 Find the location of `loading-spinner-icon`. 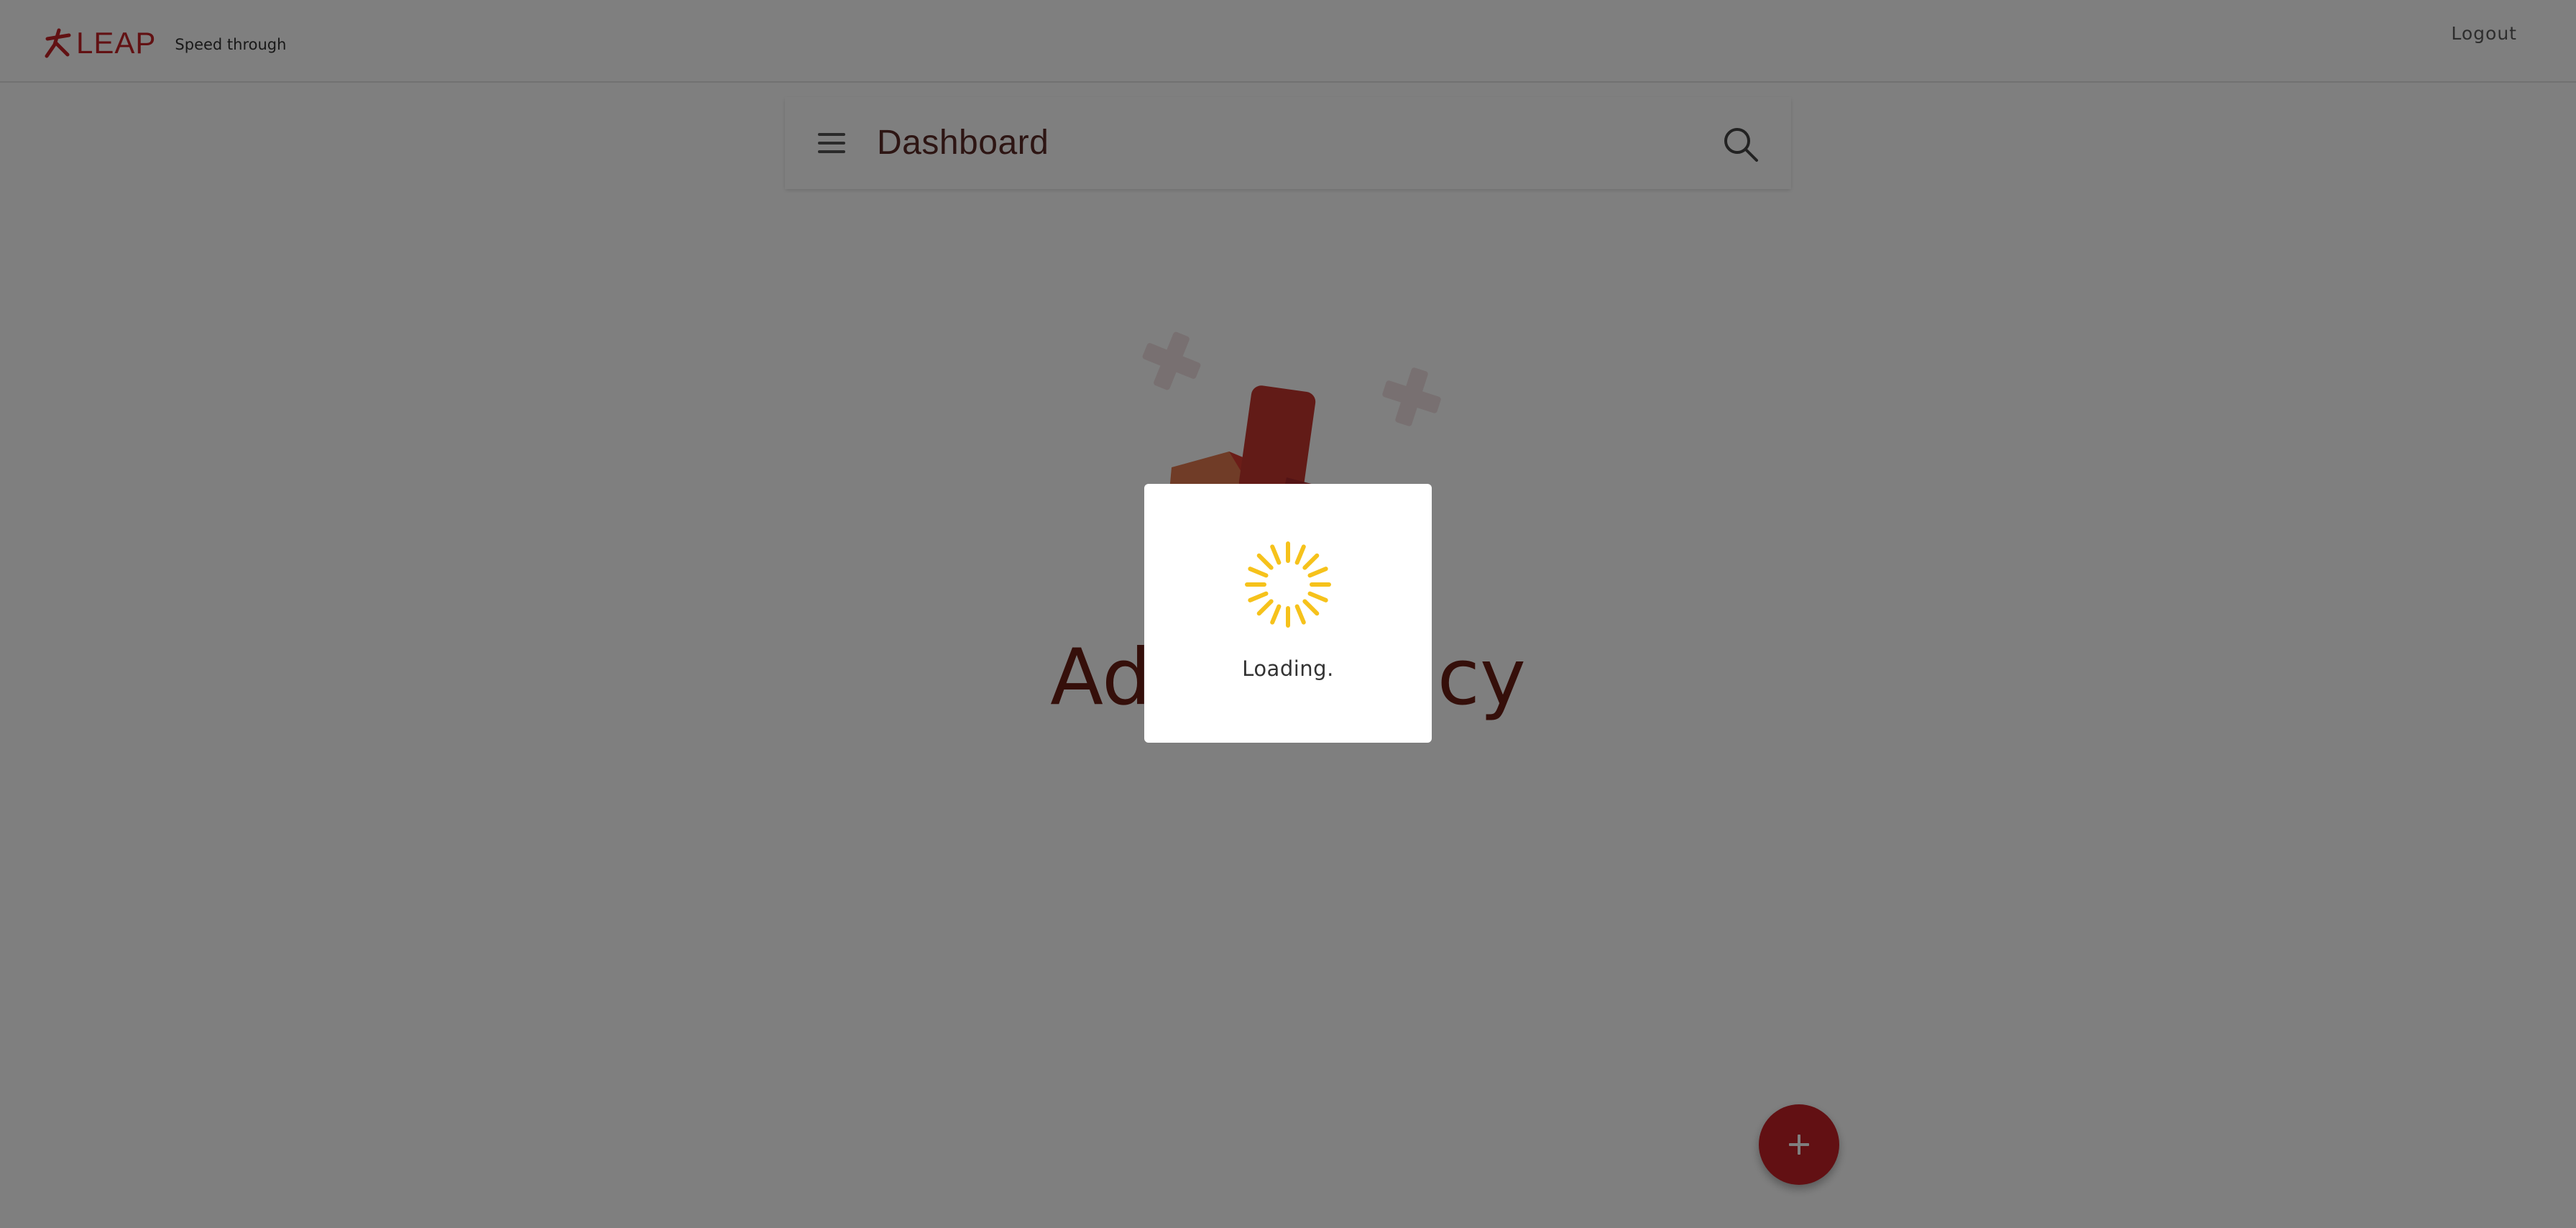

loading-spinner-icon is located at coordinates (1288, 584).